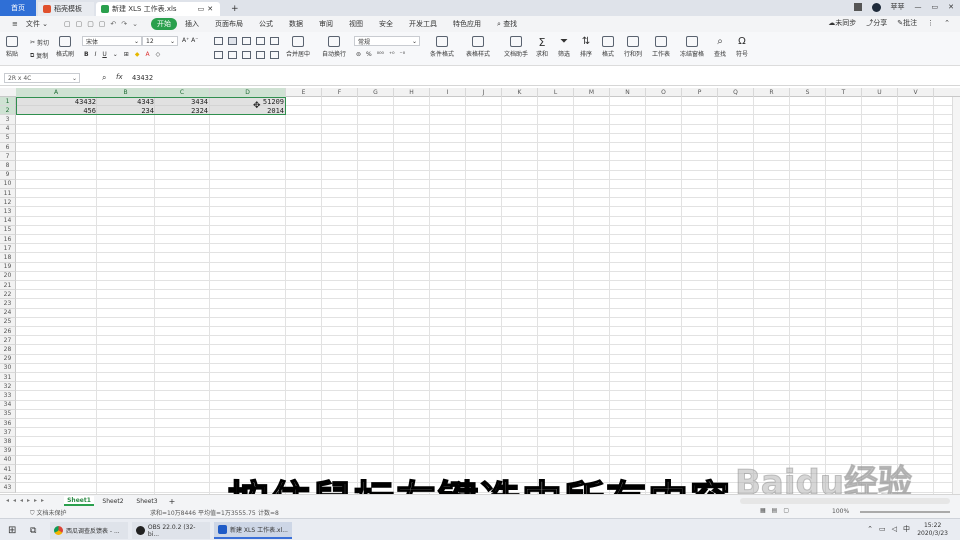 This screenshot has width=960, height=540. I want to click on align-center-icon, so click(232, 55).